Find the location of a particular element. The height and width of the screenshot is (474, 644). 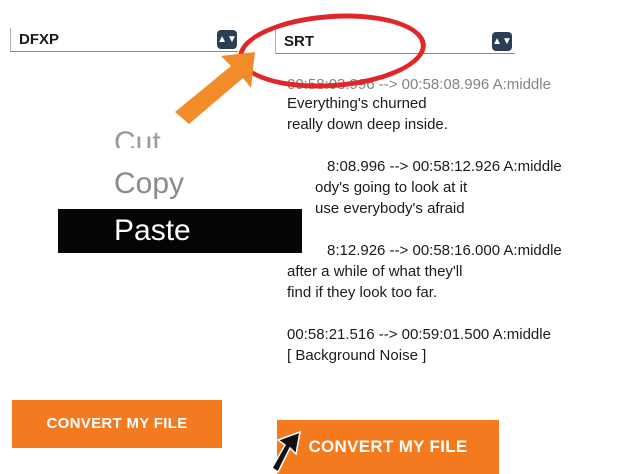

menu-item-copy: Copy is located at coordinates (180, 184).